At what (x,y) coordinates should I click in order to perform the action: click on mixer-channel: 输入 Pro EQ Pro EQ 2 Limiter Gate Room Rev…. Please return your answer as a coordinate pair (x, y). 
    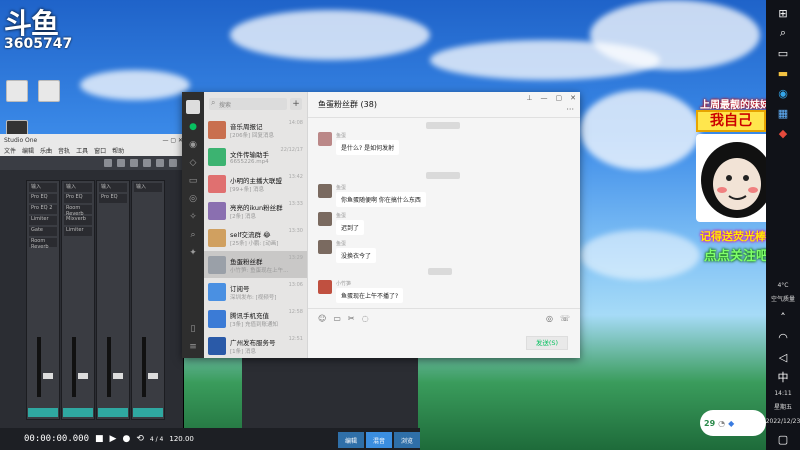
    Looking at the image, I should click on (43, 300).